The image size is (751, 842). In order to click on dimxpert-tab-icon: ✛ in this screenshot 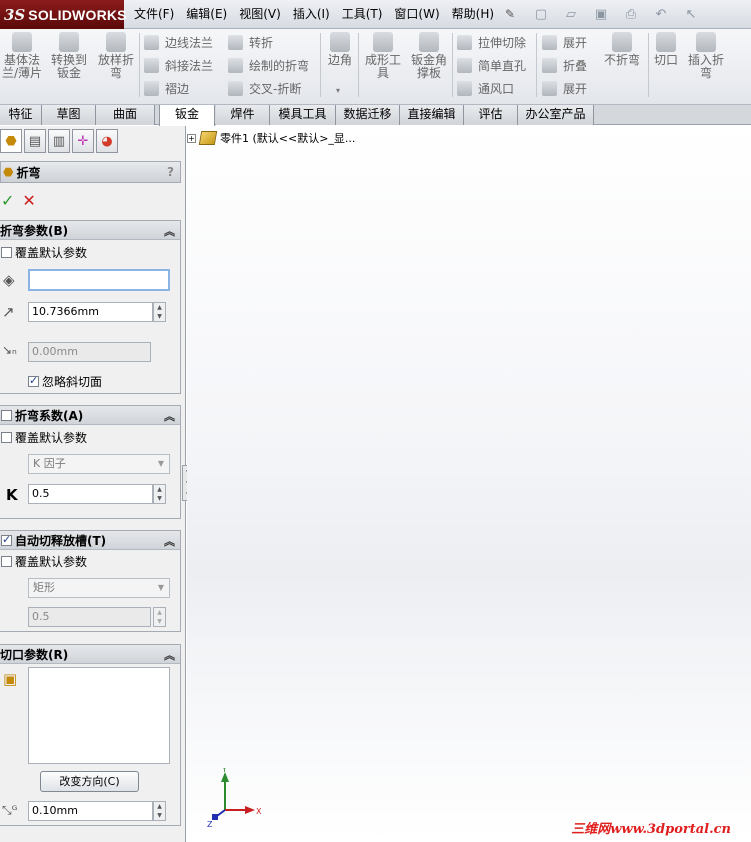, I will do `click(83, 141)`.